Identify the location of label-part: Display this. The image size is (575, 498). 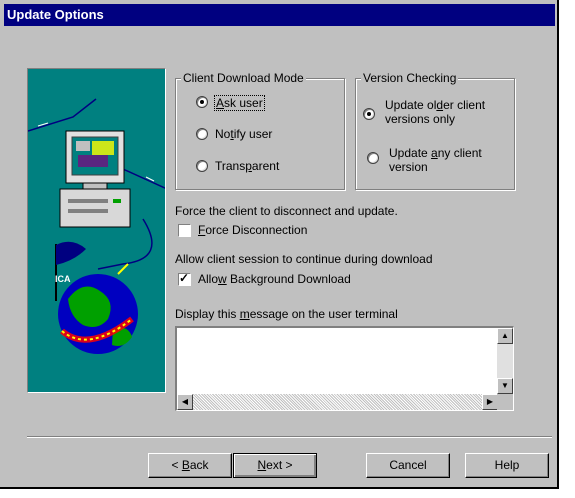
(207, 314).